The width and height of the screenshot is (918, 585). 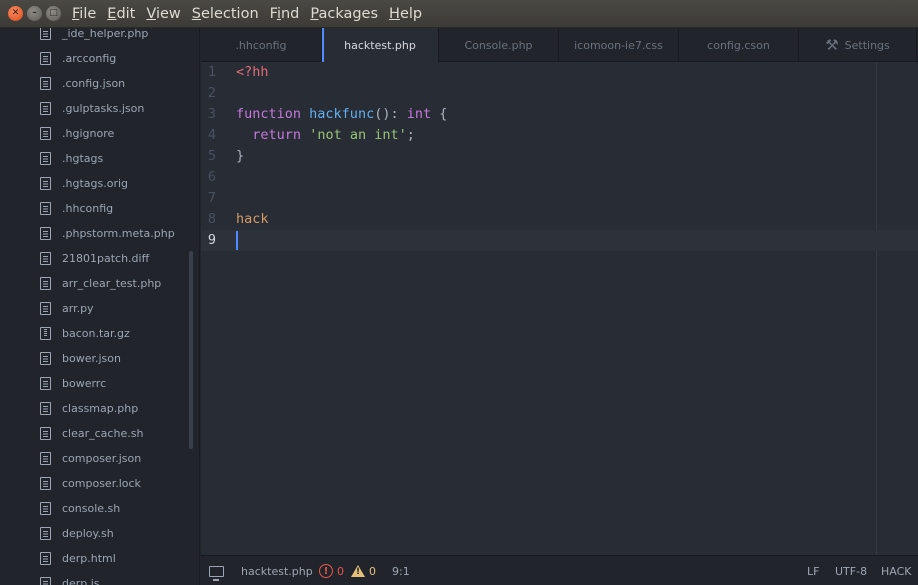 I want to click on code-token: function, so click(x=269, y=114).